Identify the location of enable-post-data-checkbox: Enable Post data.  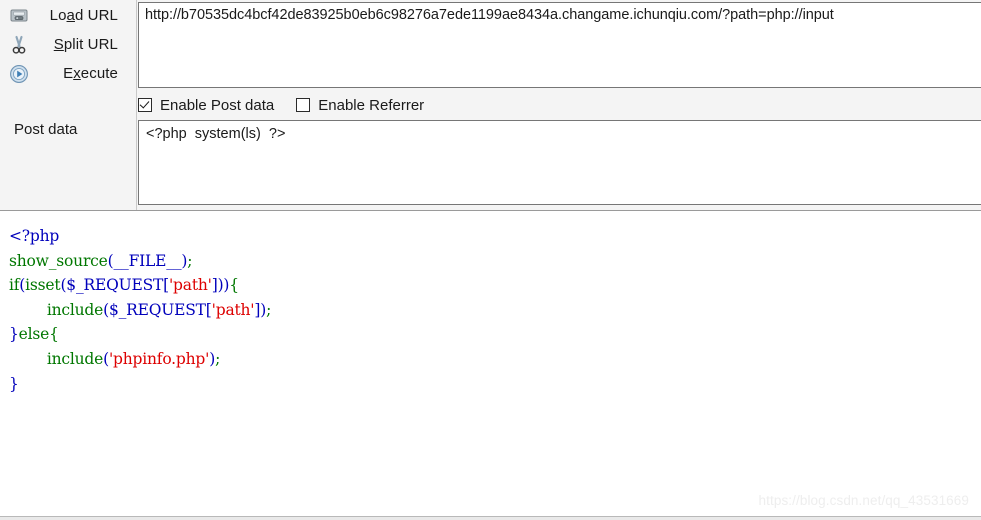
(206, 105).